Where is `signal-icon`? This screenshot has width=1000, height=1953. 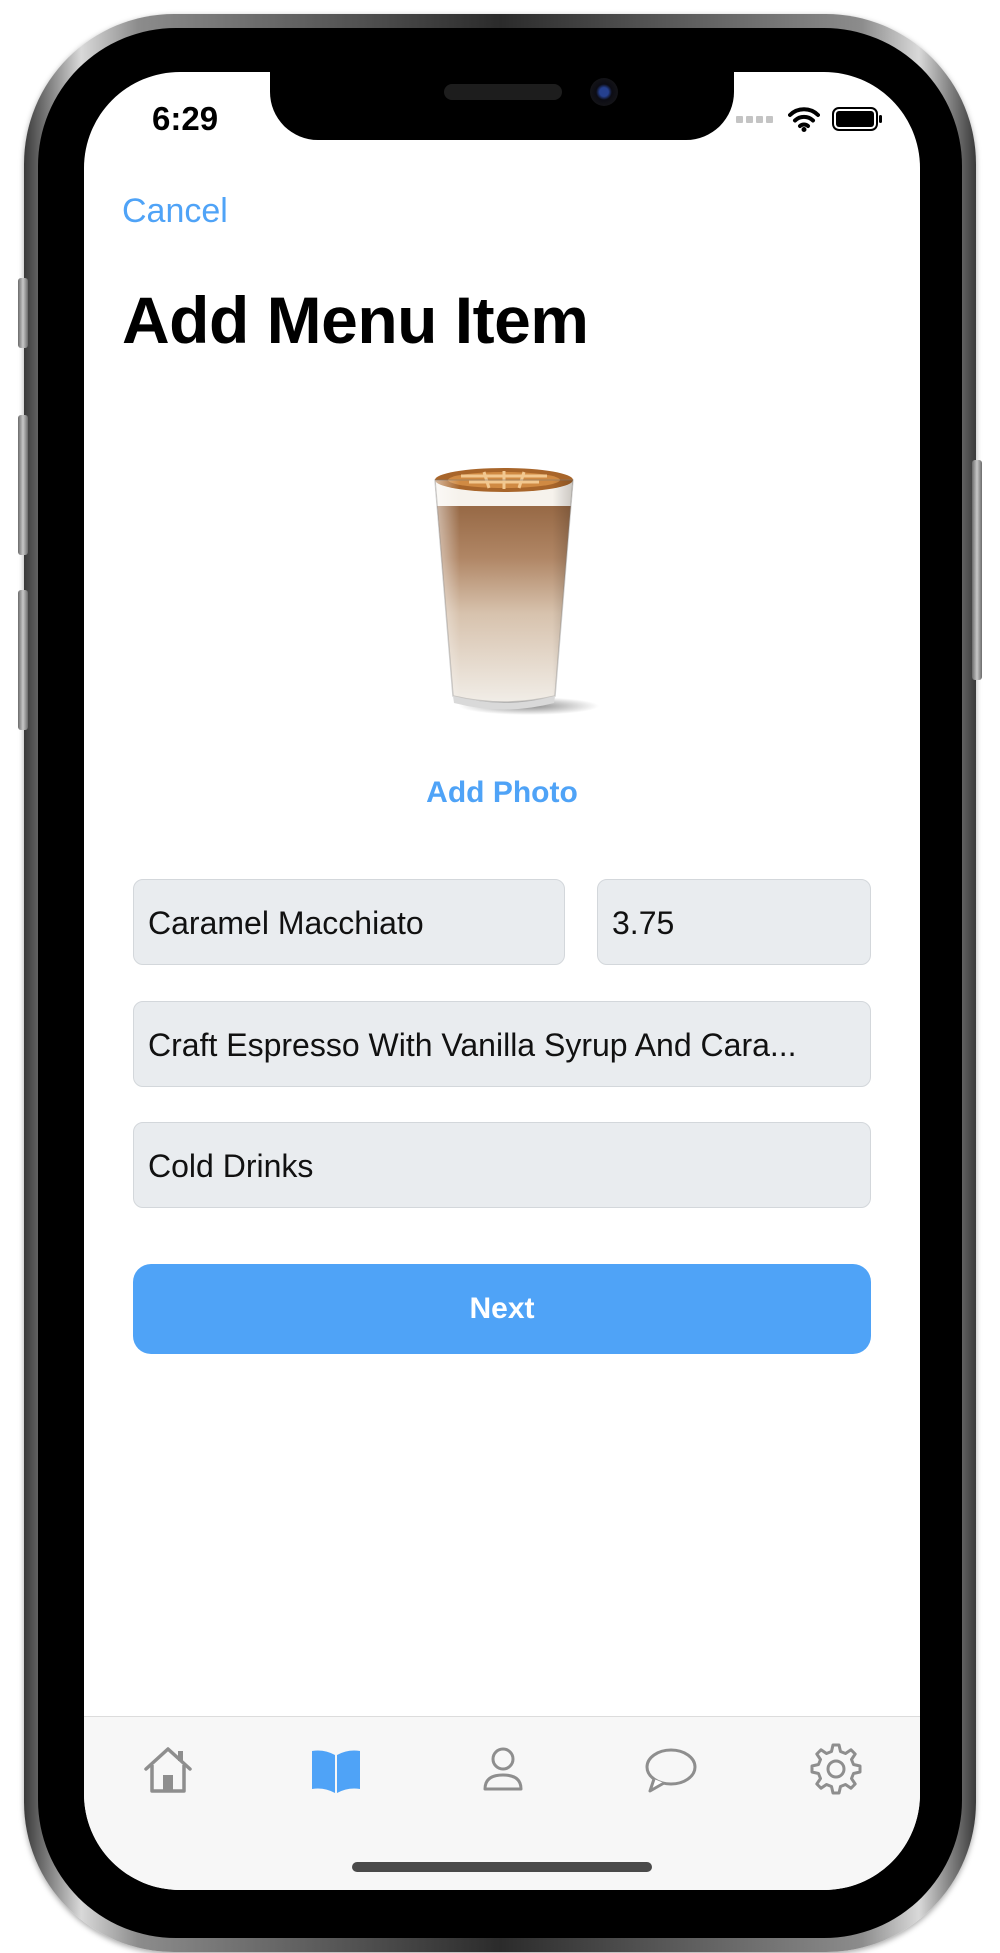 signal-icon is located at coordinates (754, 119).